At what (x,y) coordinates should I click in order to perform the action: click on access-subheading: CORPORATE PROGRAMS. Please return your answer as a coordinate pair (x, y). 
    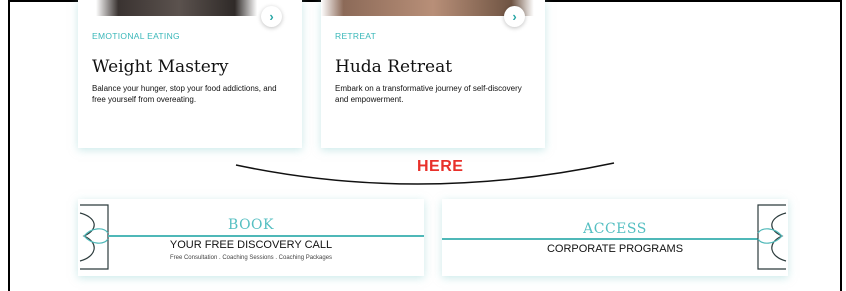
    Looking at the image, I should click on (615, 249).